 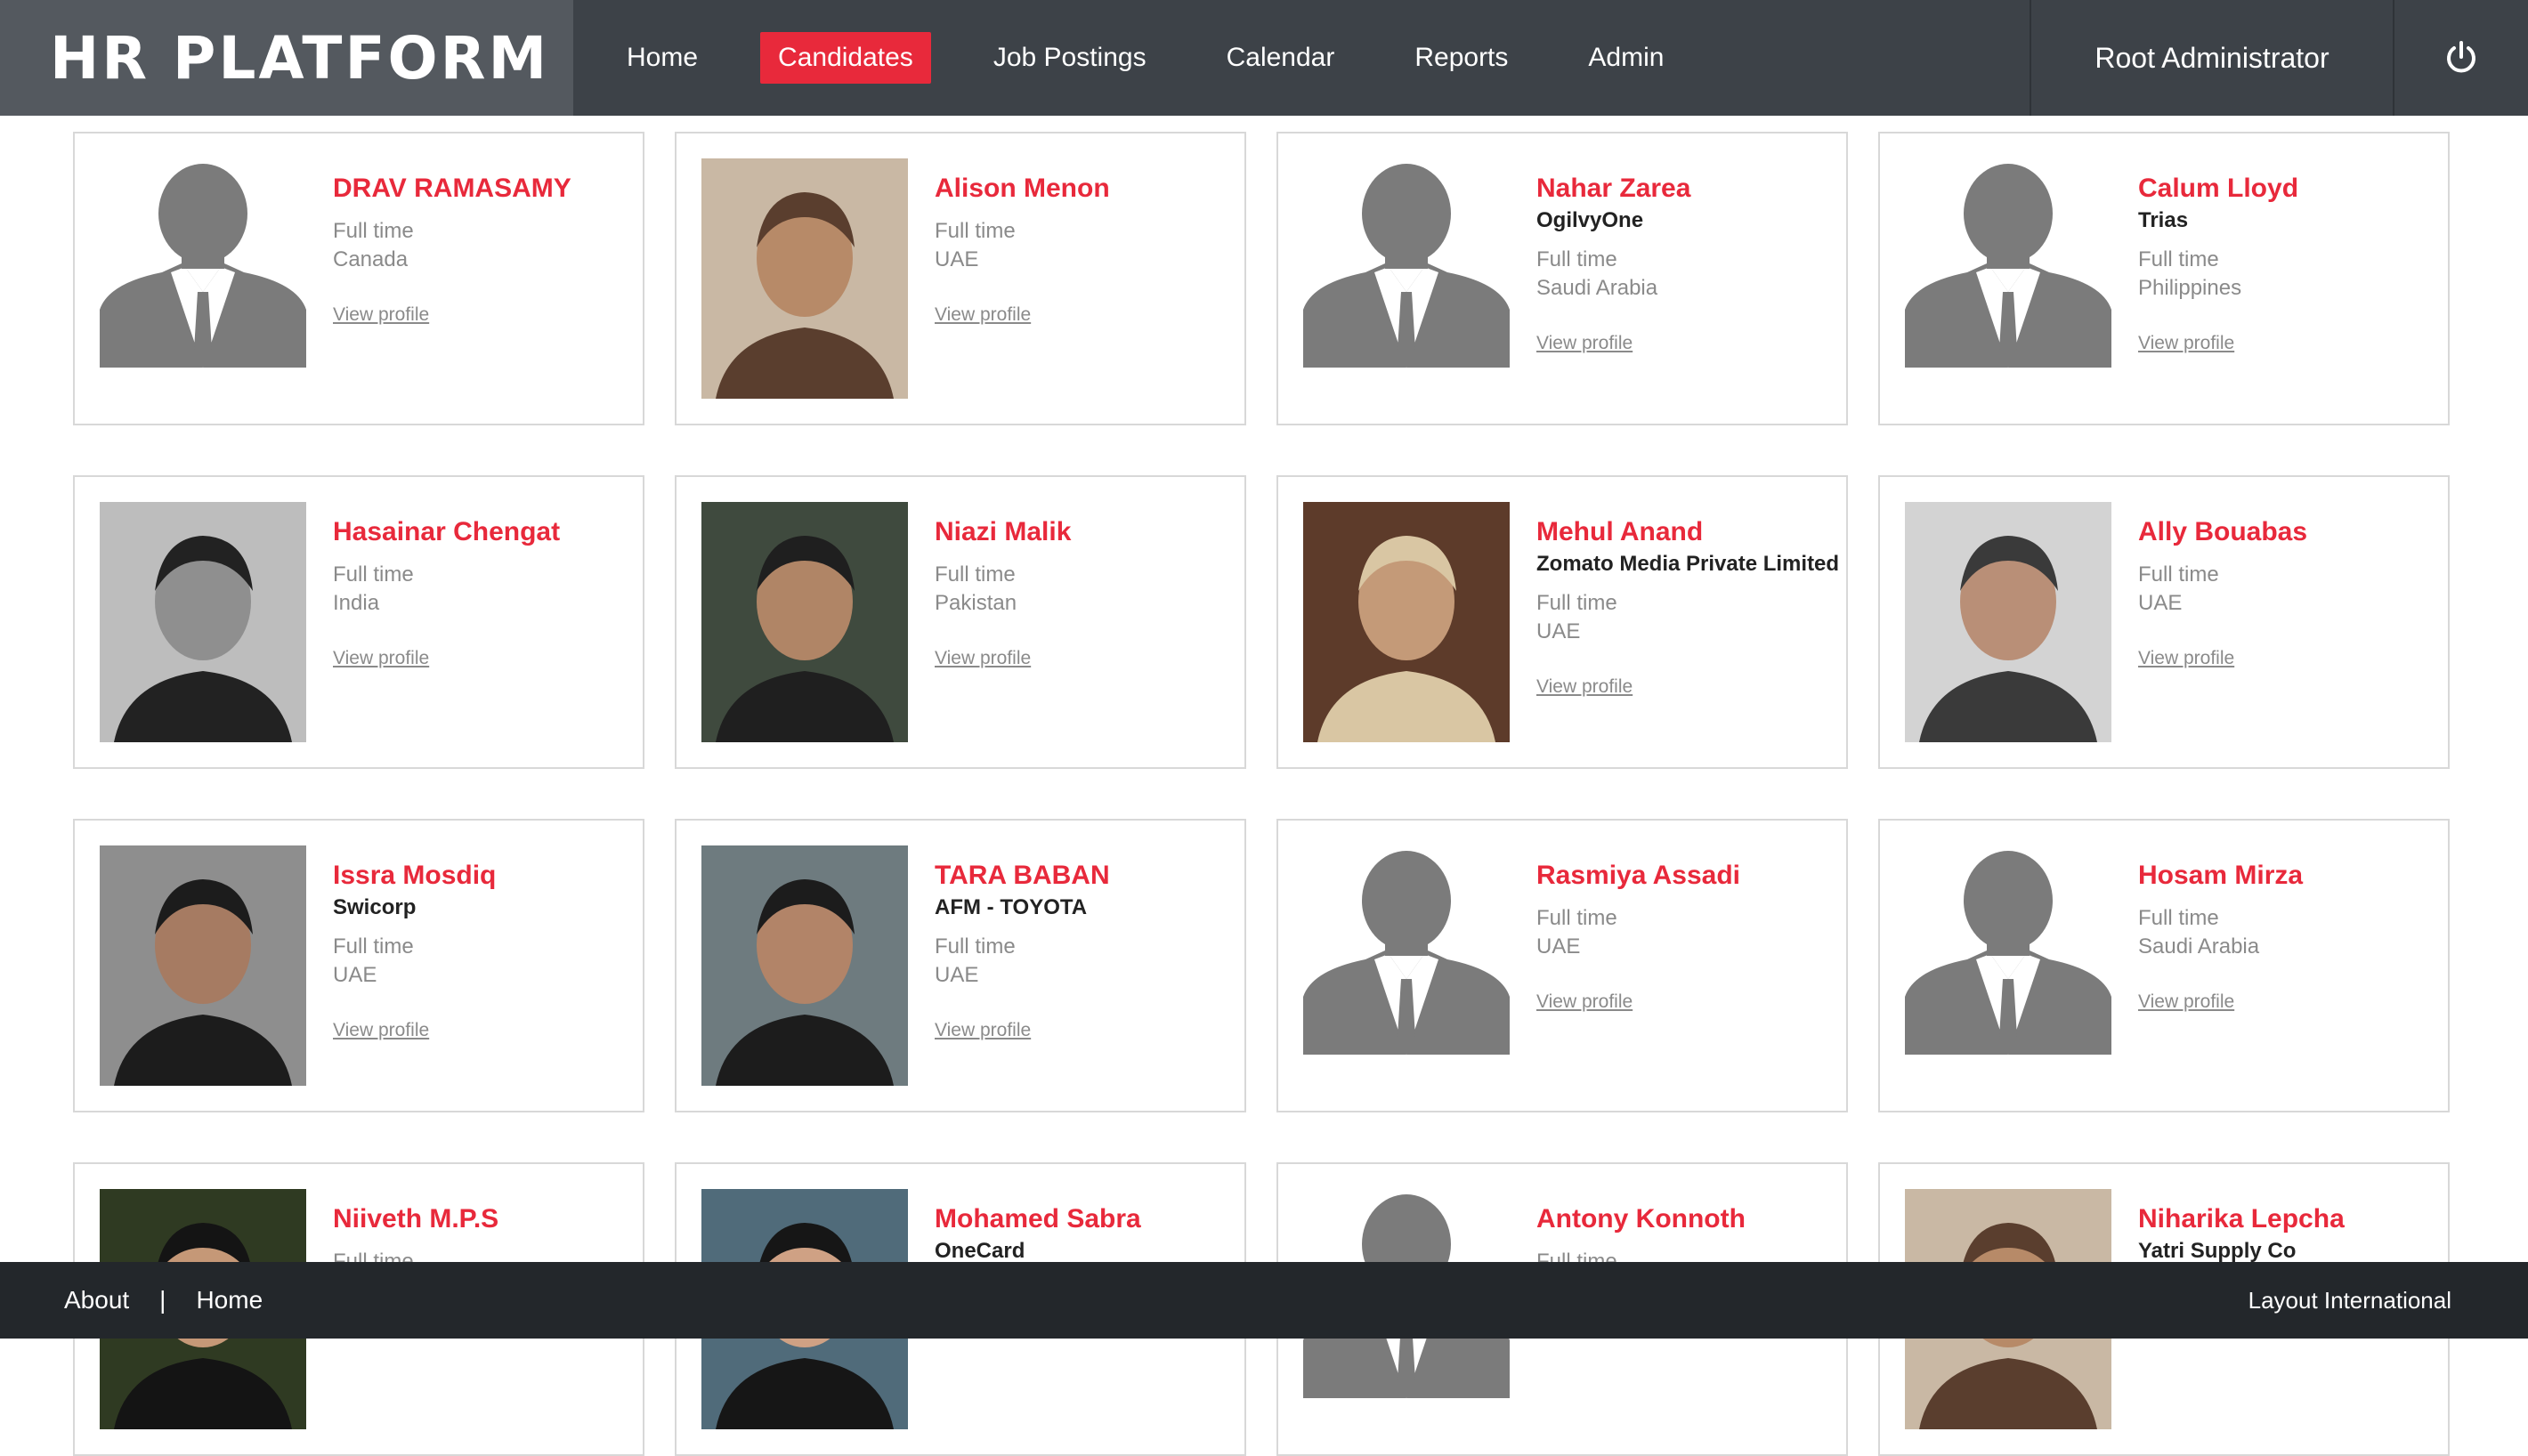 I want to click on candidate-company: Trias, so click(x=2164, y=220).